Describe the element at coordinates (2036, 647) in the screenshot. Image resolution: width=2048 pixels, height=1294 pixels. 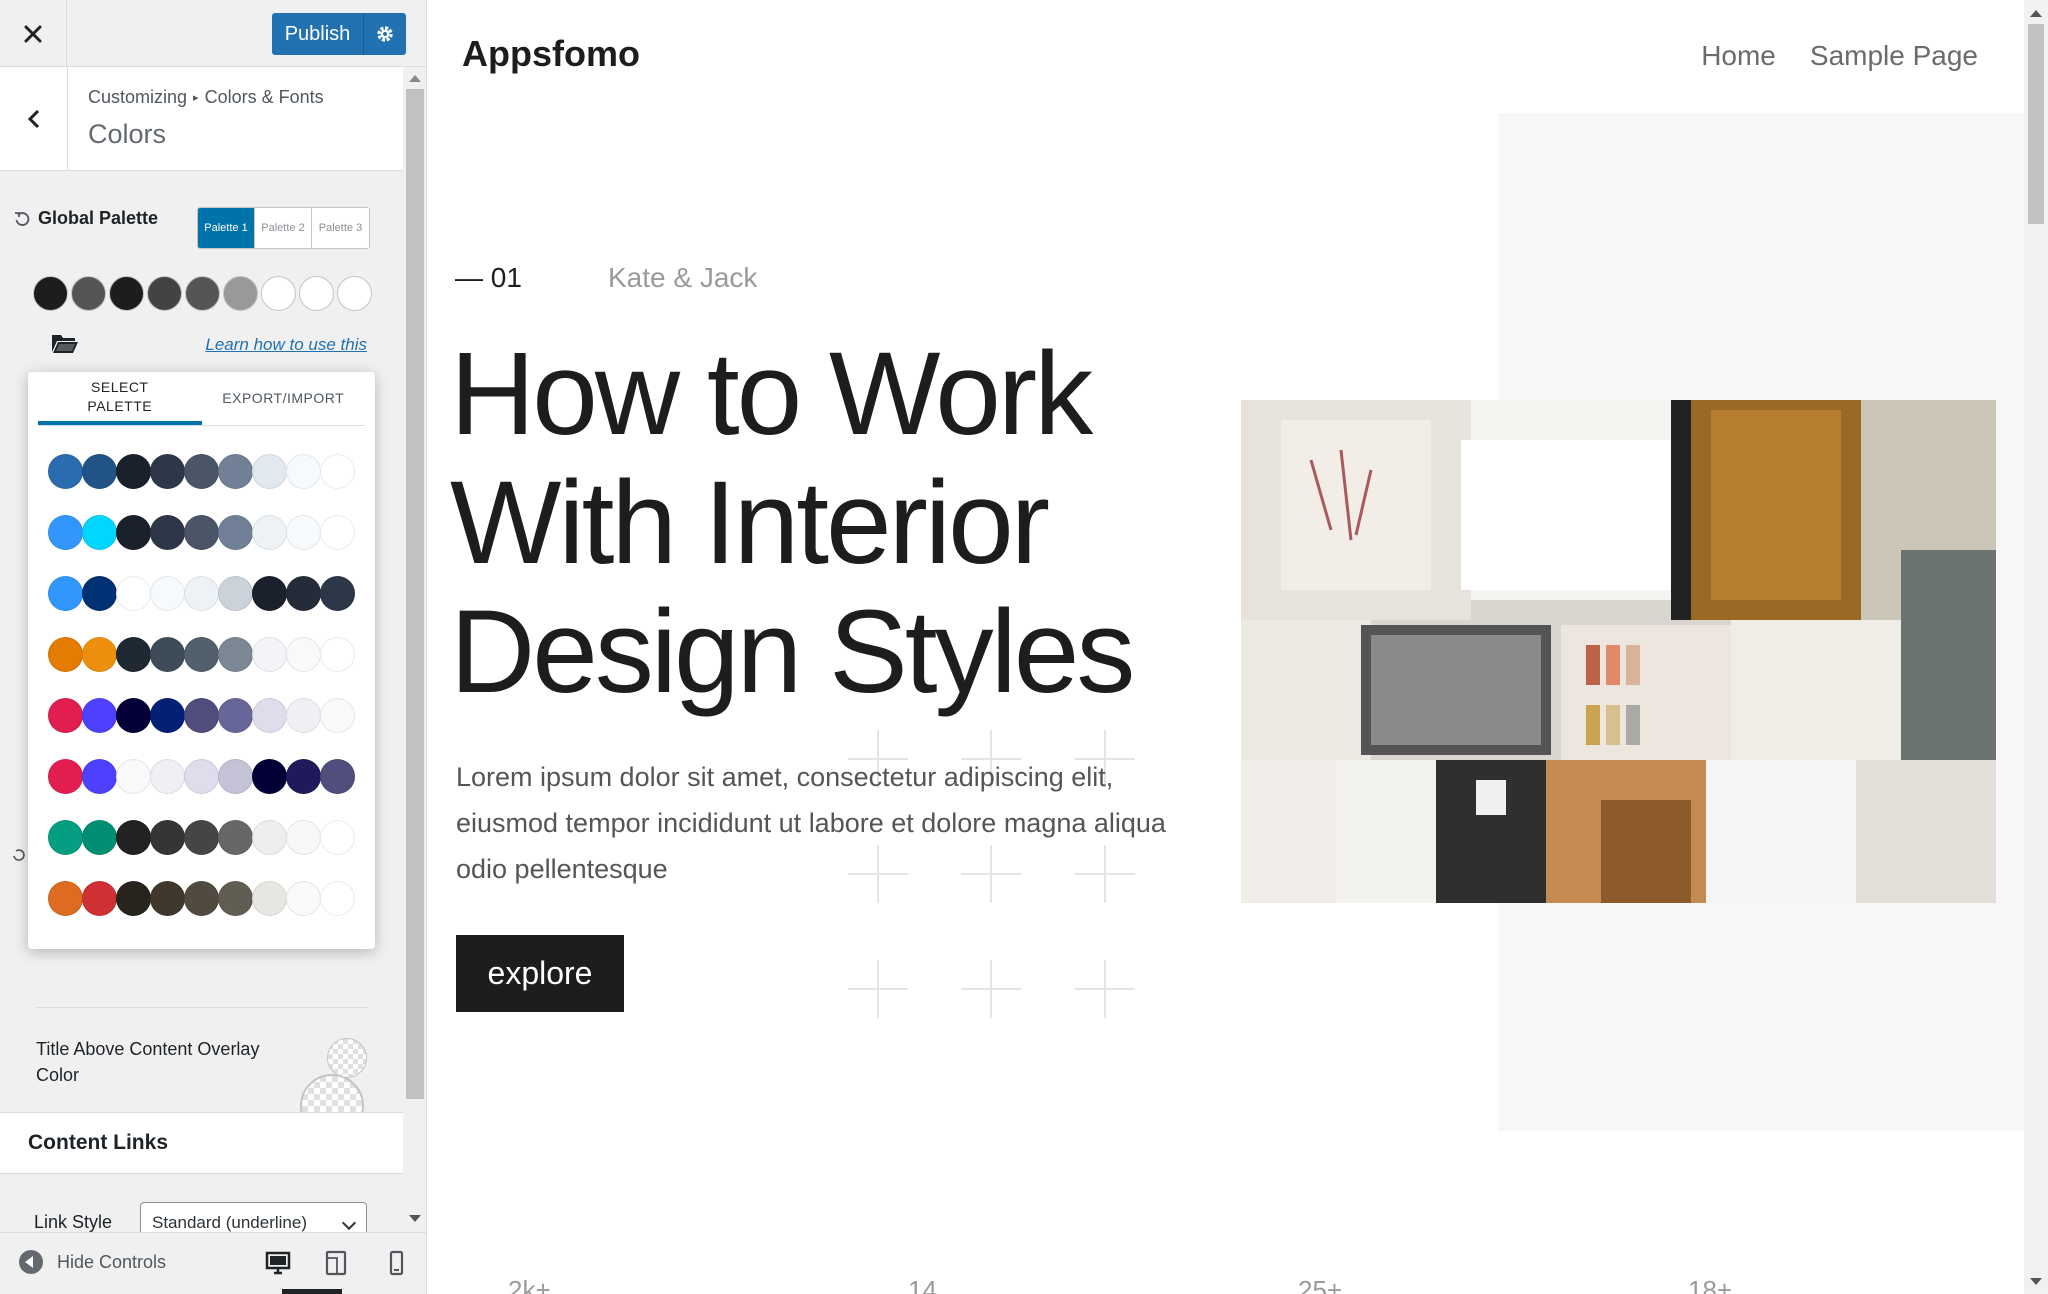
I see `preview-scrollbar` at that location.